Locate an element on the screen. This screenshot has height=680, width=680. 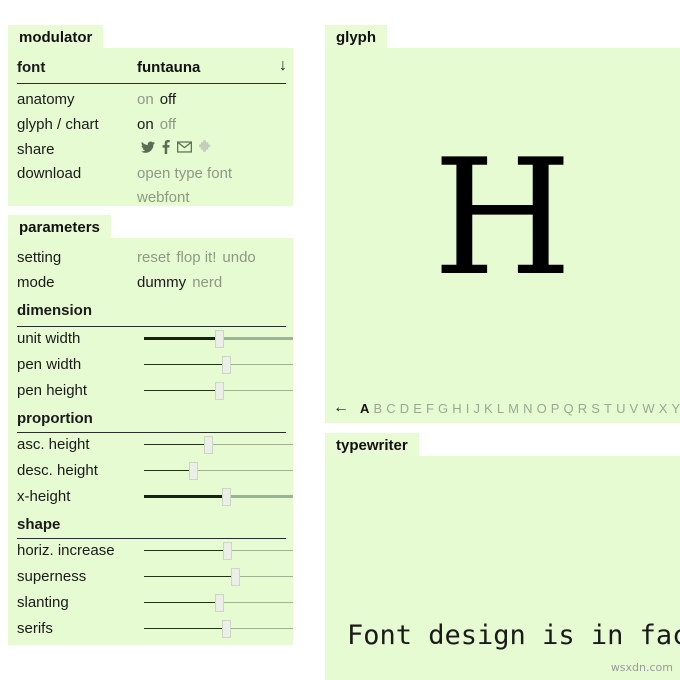
horiz-increase-label: horiz. increase is located at coordinates (66, 550).